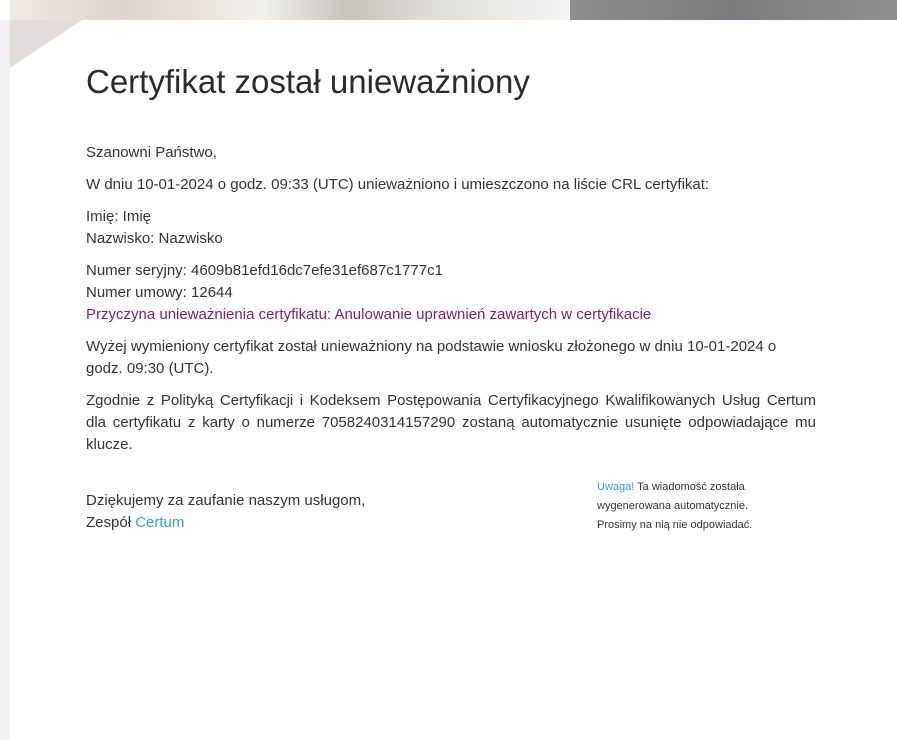 The image size is (897, 740). What do you see at coordinates (159, 522) in the screenshot?
I see `certum-link: Certum` at bounding box center [159, 522].